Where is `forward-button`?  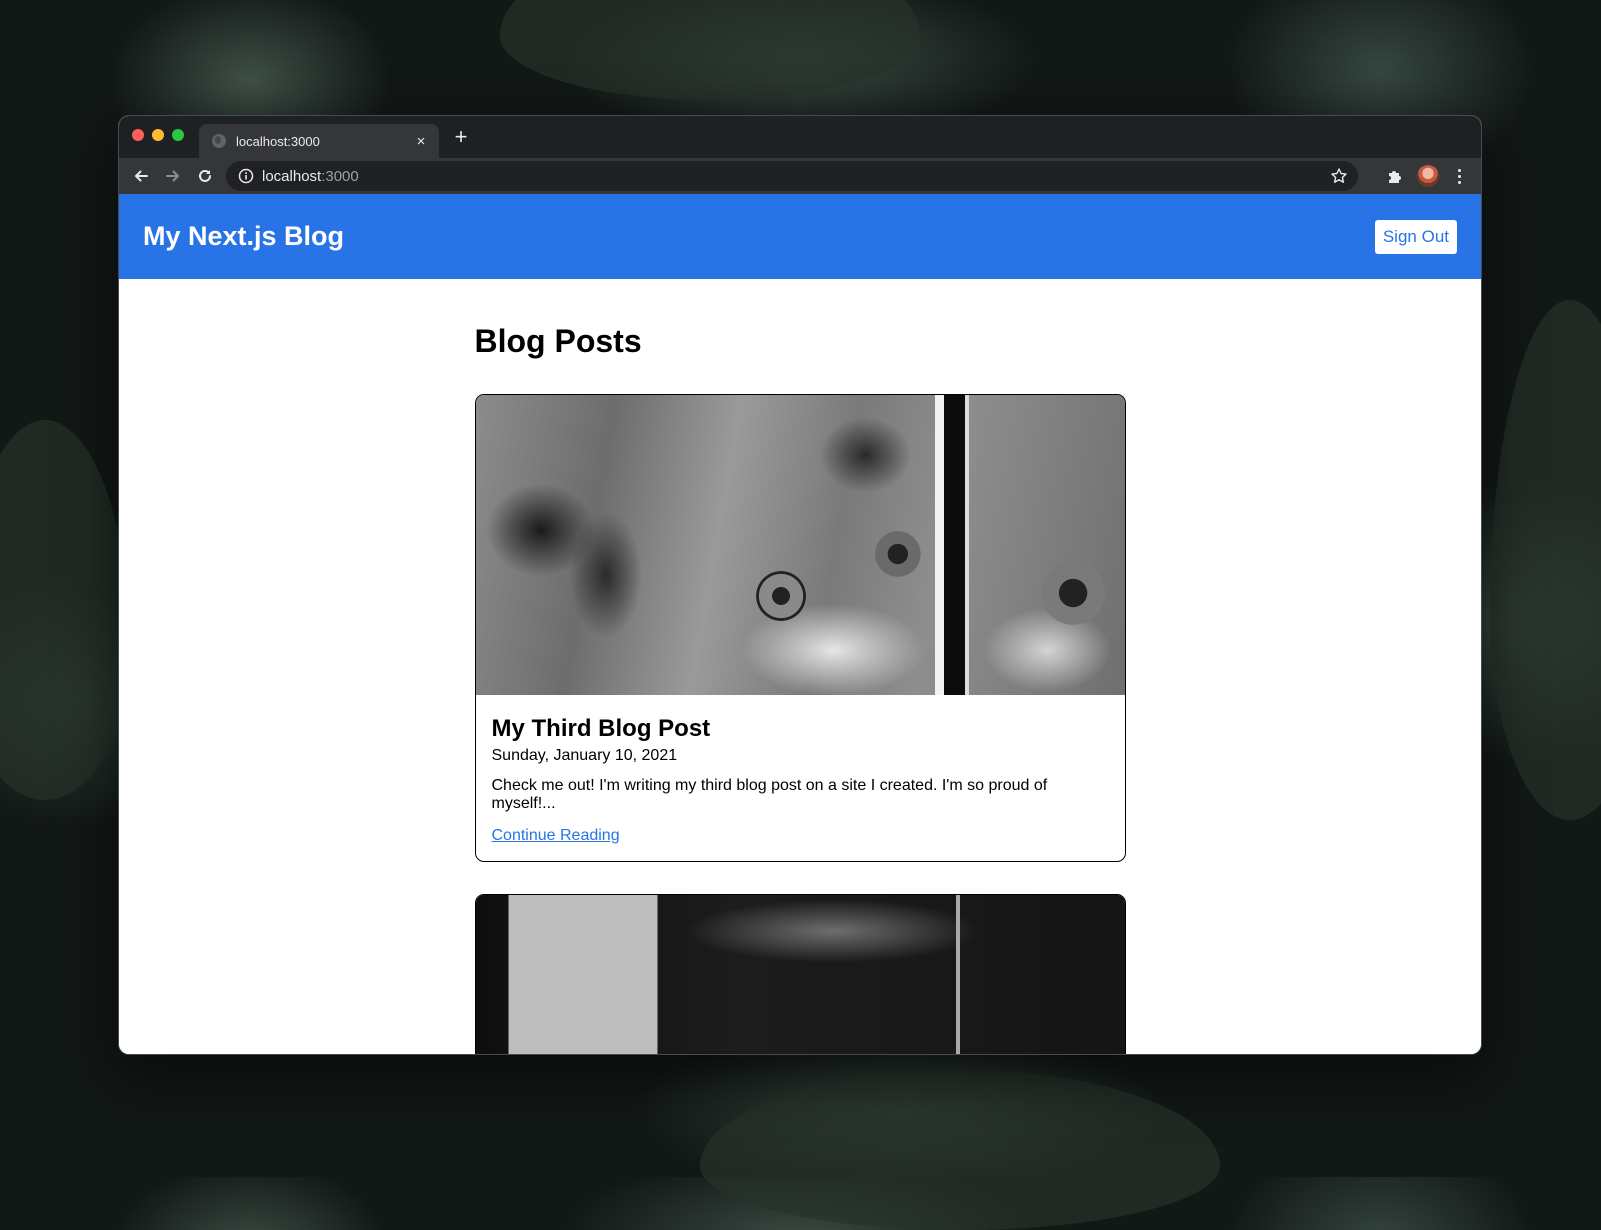
forward-button is located at coordinates (173, 176).